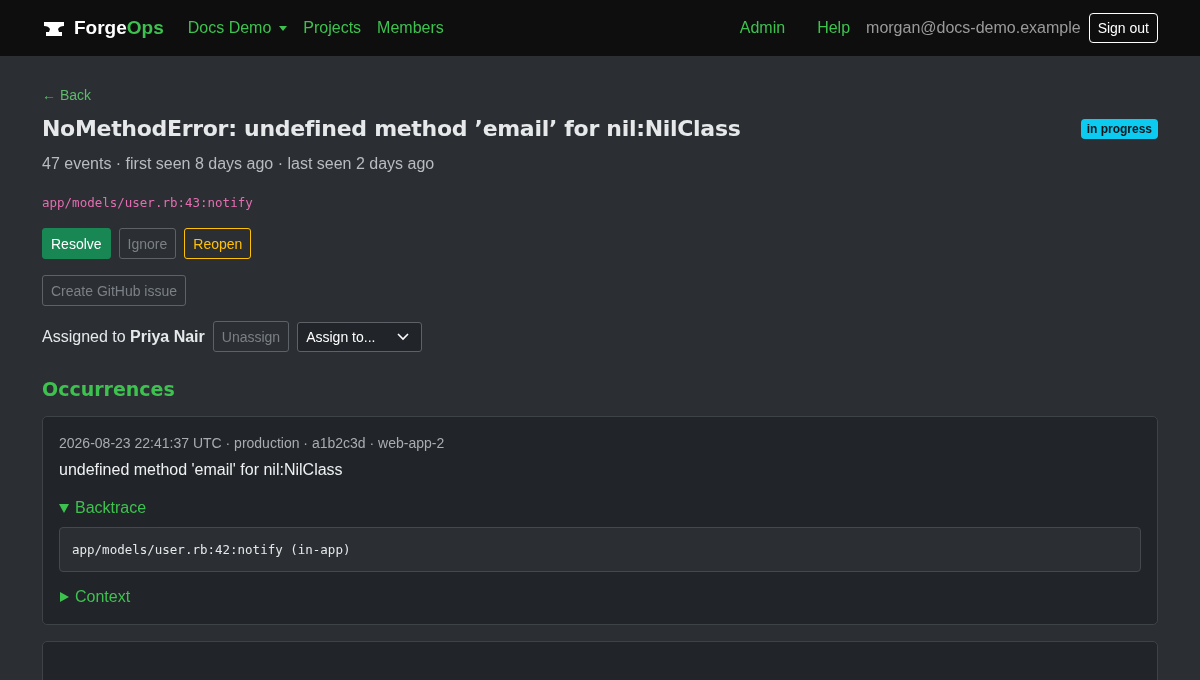 This screenshot has height=680, width=1200. I want to click on caret-icon, so click(283, 28).